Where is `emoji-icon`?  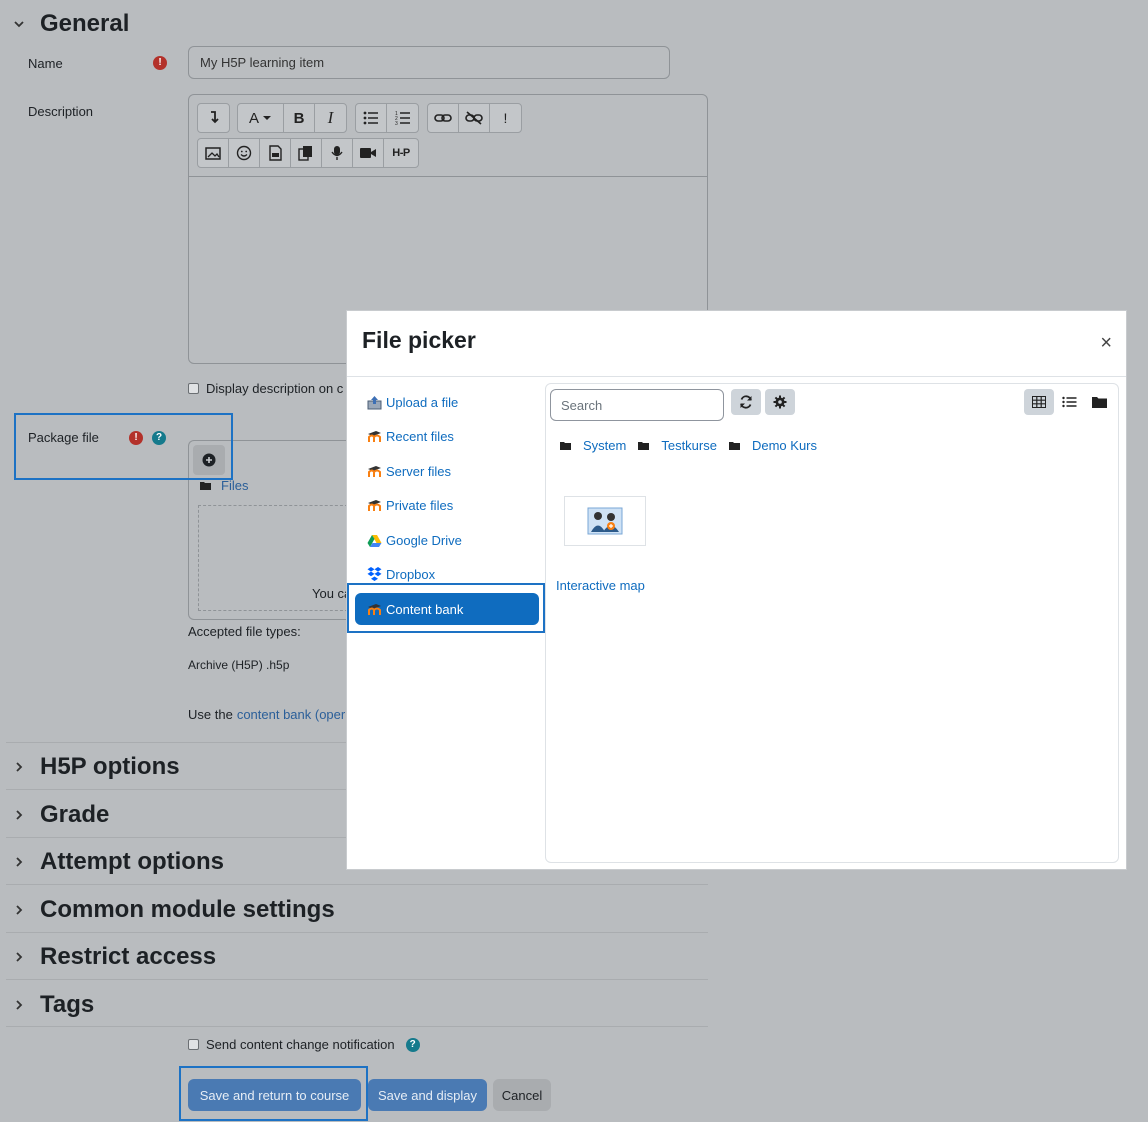
emoji-icon is located at coordinates (244, 153).